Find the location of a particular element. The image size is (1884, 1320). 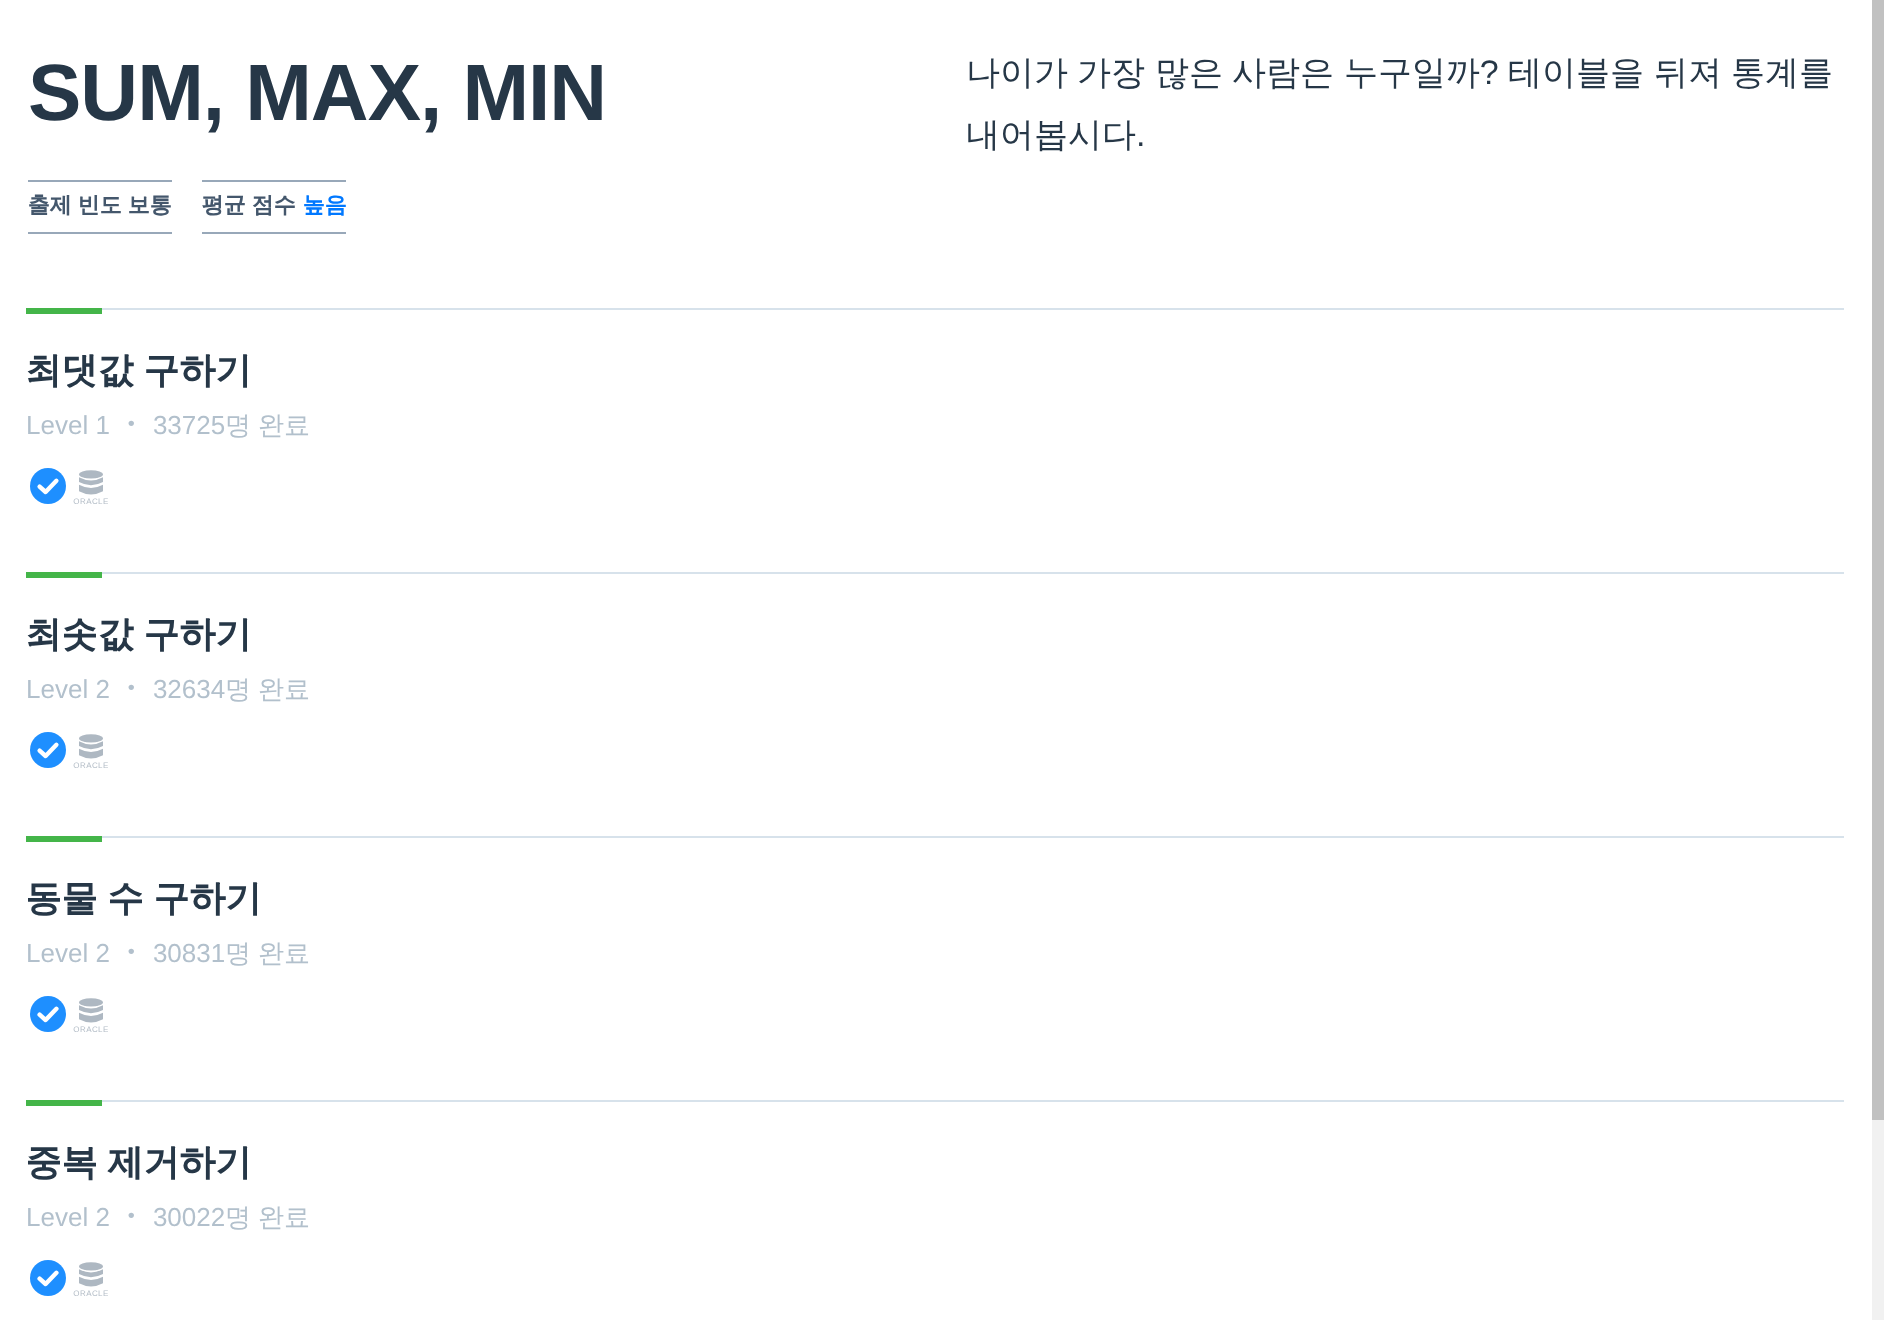

scrollbar-thumb is located at coordinates (1878, 560).